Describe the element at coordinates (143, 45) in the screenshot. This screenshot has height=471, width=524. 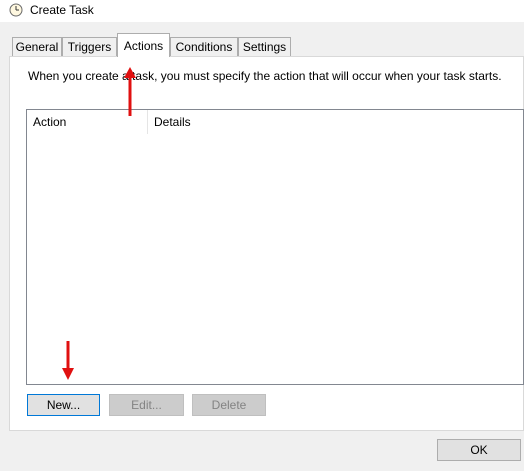
I see `tab-actions: Actions` at that location.